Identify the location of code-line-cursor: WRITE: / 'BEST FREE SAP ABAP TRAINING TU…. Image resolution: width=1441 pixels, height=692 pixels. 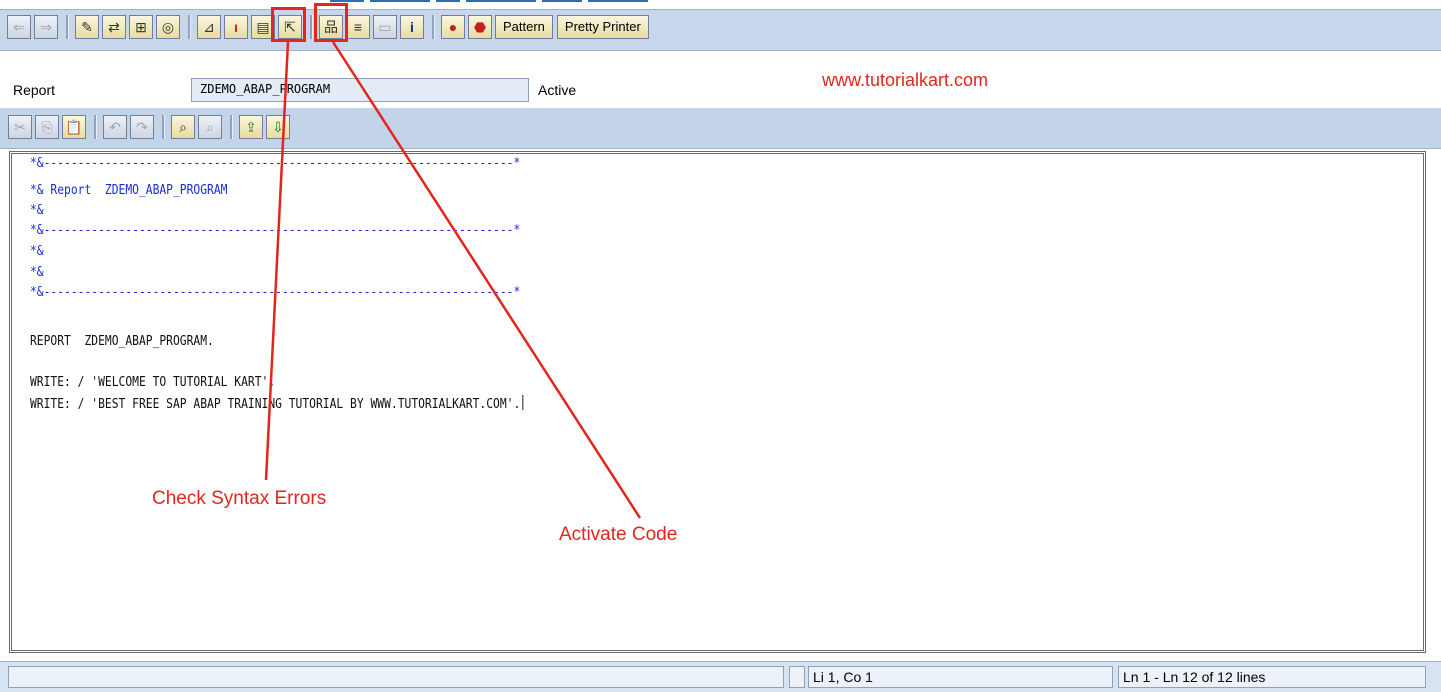
(276, 403).